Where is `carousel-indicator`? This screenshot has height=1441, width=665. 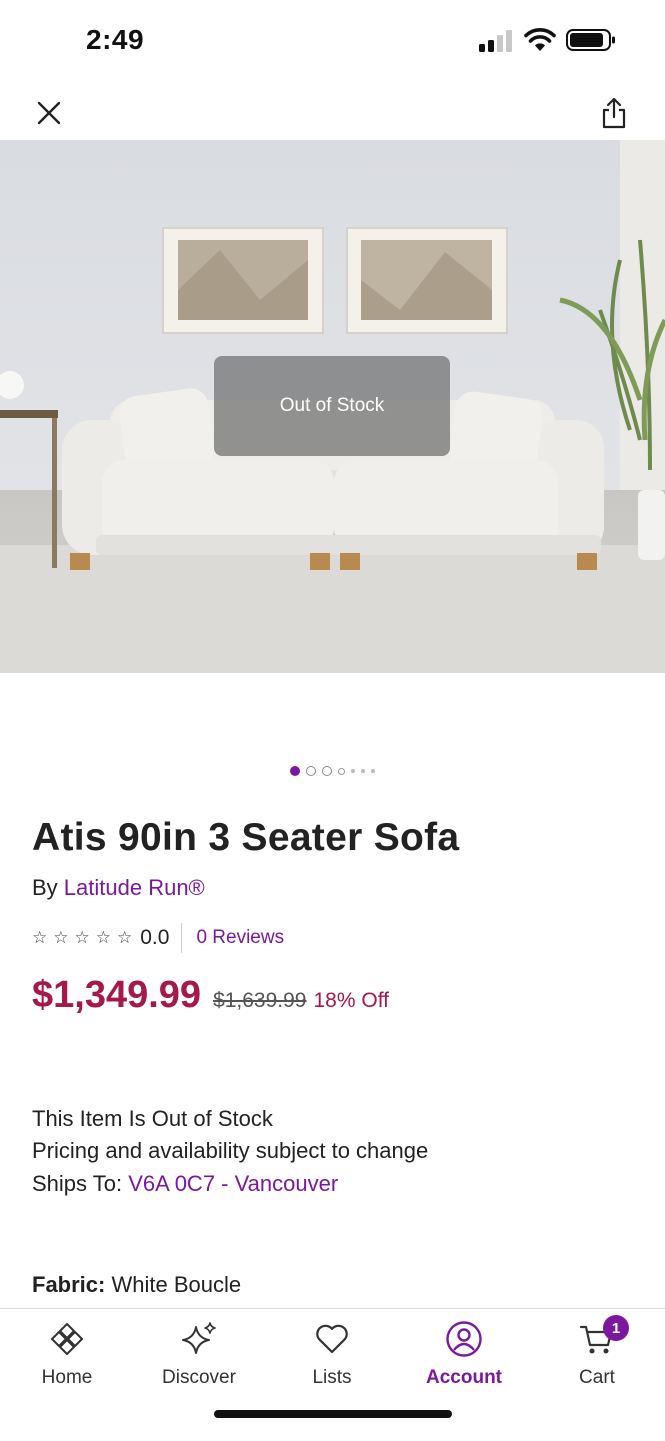
carousel-indicator is located at coordinates (332, 771).